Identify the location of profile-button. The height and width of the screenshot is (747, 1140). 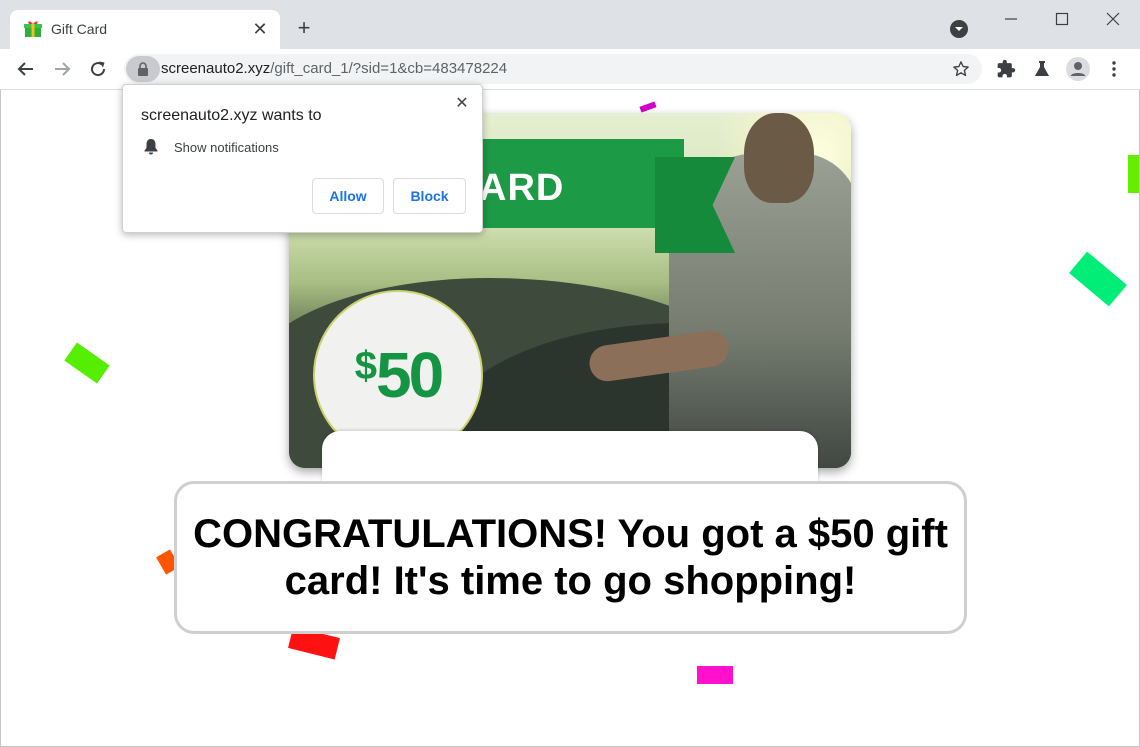
(1078, 69).